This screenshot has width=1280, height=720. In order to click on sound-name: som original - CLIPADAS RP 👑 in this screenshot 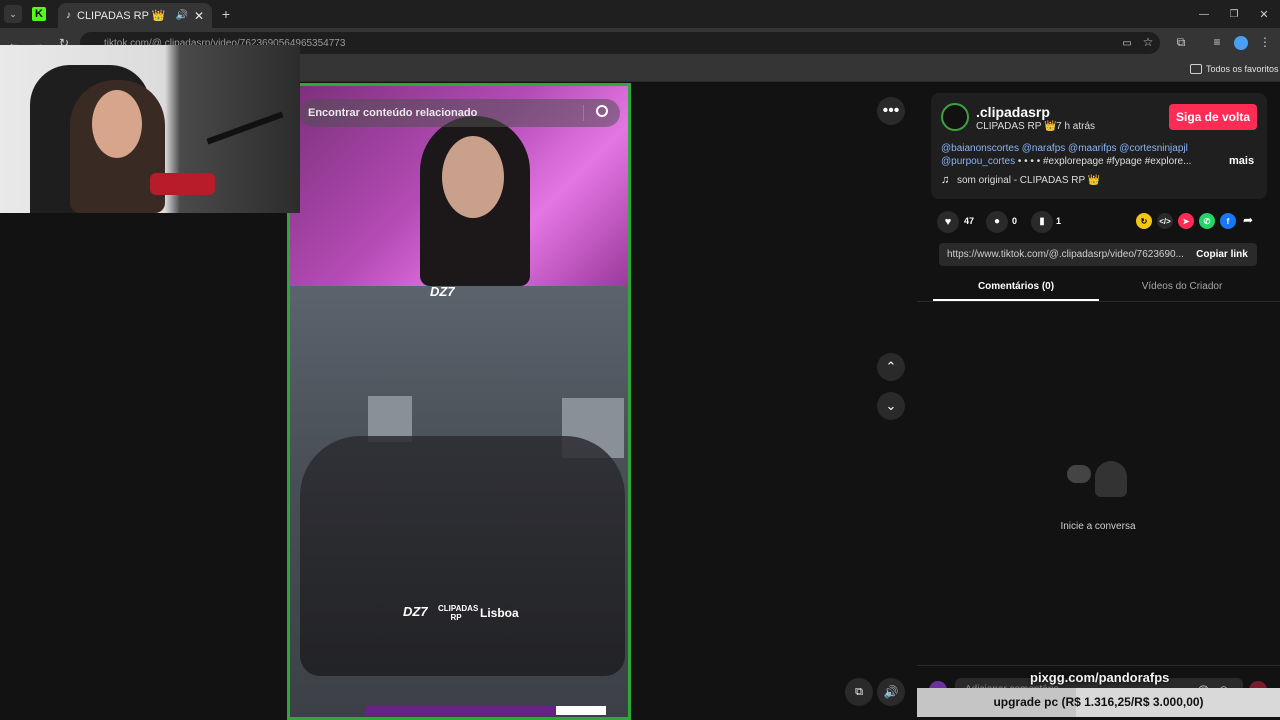, I will do `click(1028, 180)`.